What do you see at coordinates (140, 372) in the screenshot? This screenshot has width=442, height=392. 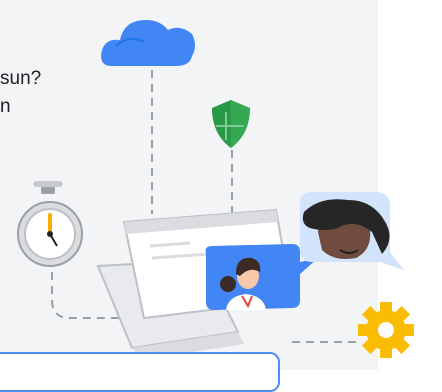 I see `message-input` at bounding box center [140, 372].